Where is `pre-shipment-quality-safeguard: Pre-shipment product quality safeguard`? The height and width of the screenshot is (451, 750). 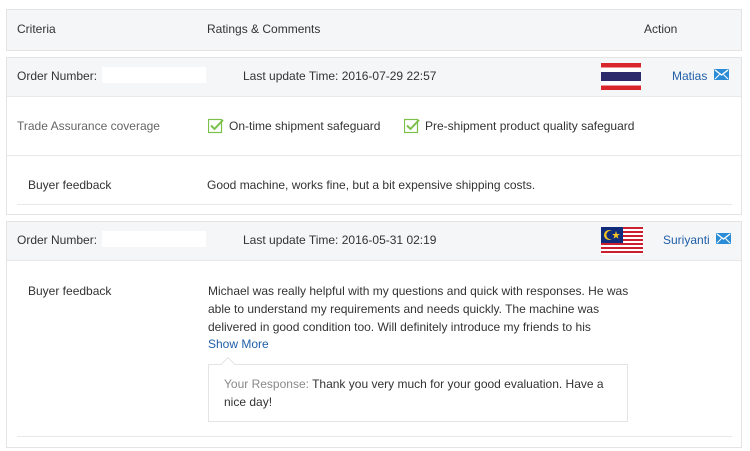 pre-shipment-quality-safeguard: Pre-shipment product quality safeguard is located at coordinates (530, 126).